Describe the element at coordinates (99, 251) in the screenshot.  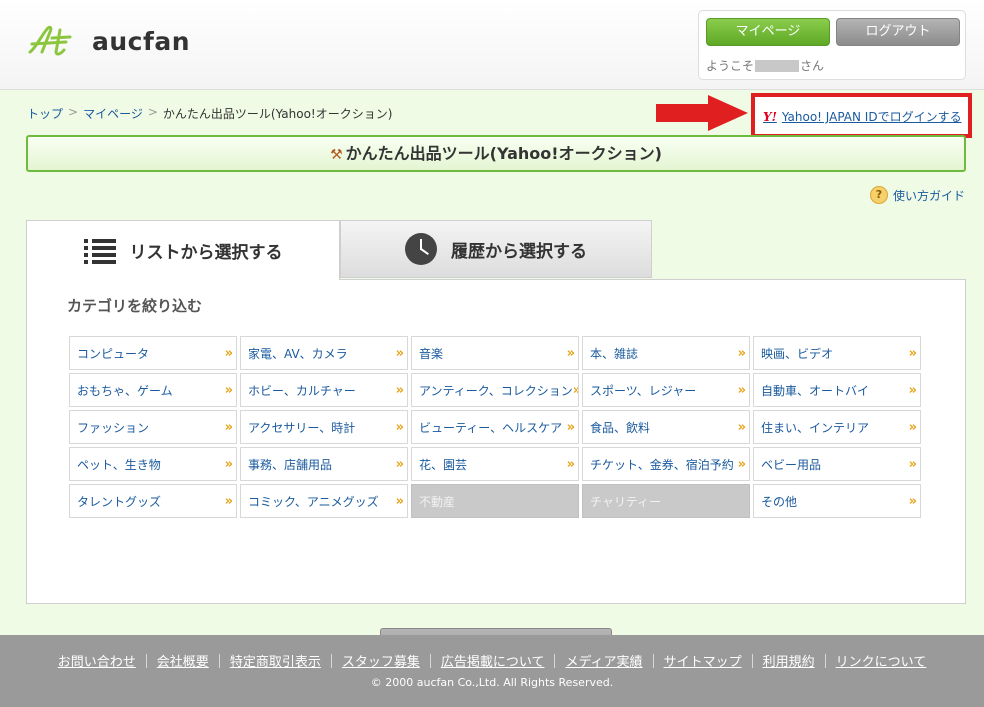
I see `list-icon` at that location.